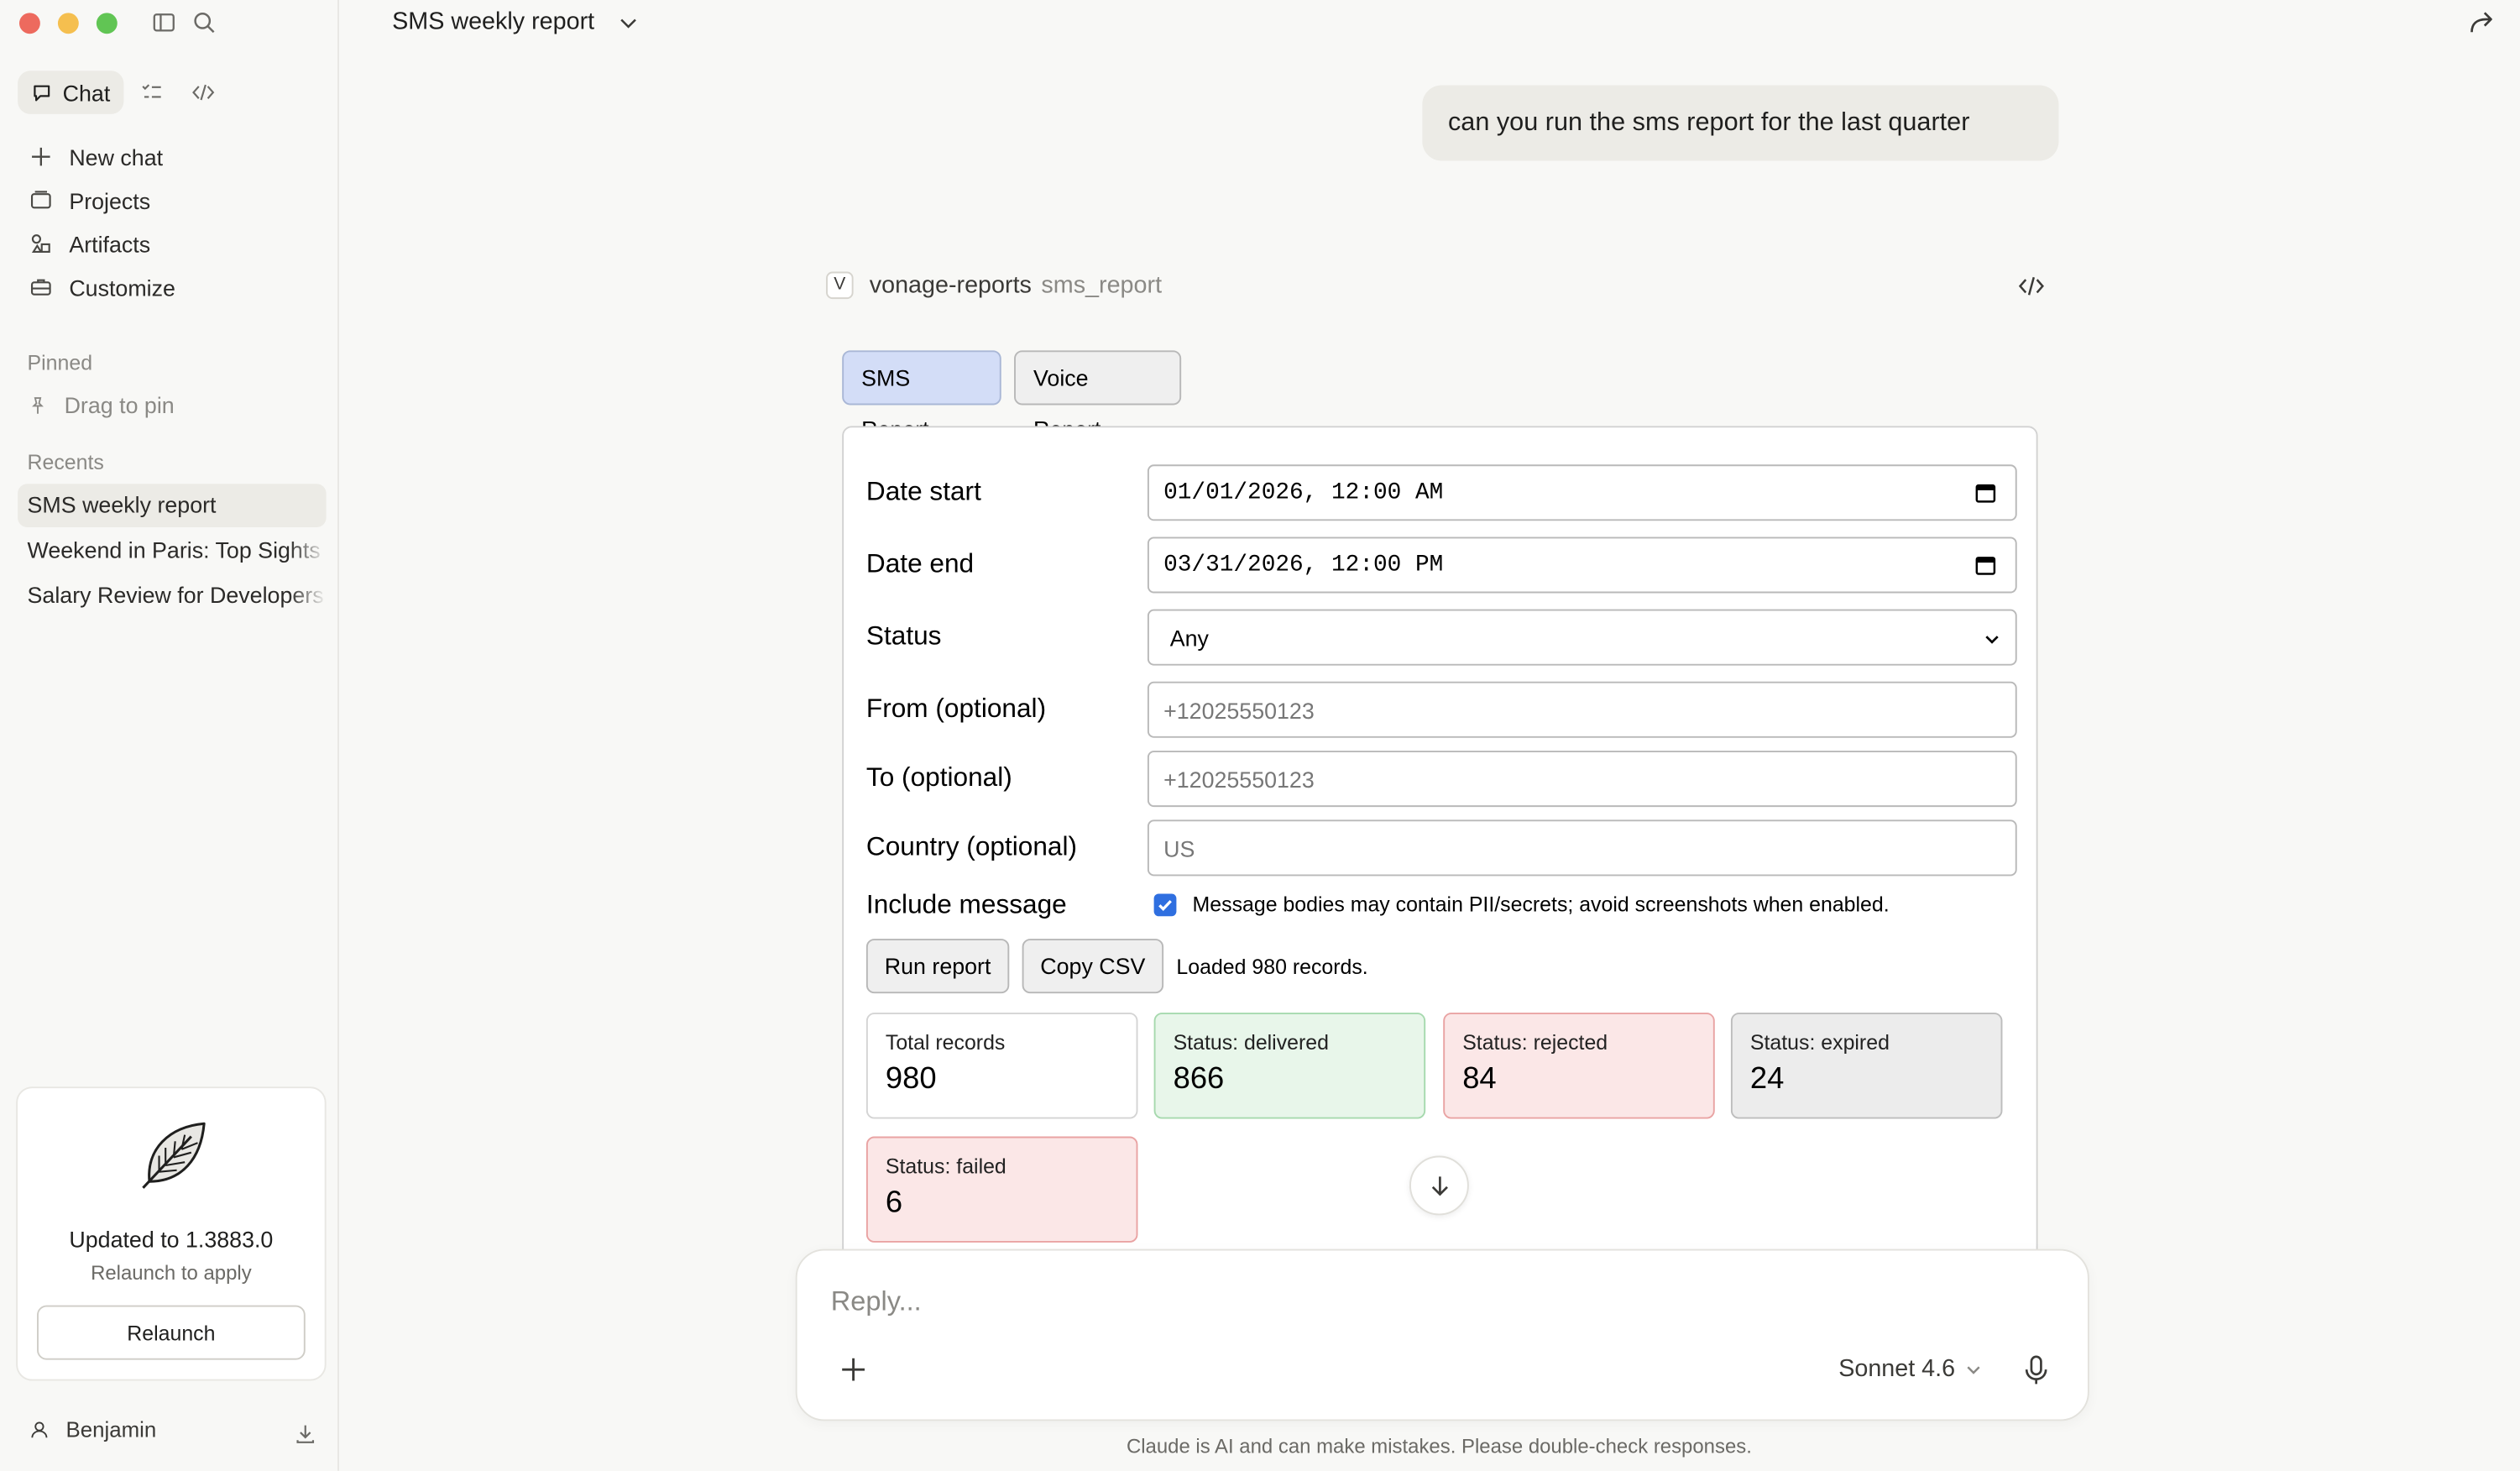  What do you see at coordinates (1897, 1368) in the screenshot?
I see `model-name: Sonnet 4.6` at bounding box center [1897, 1368].